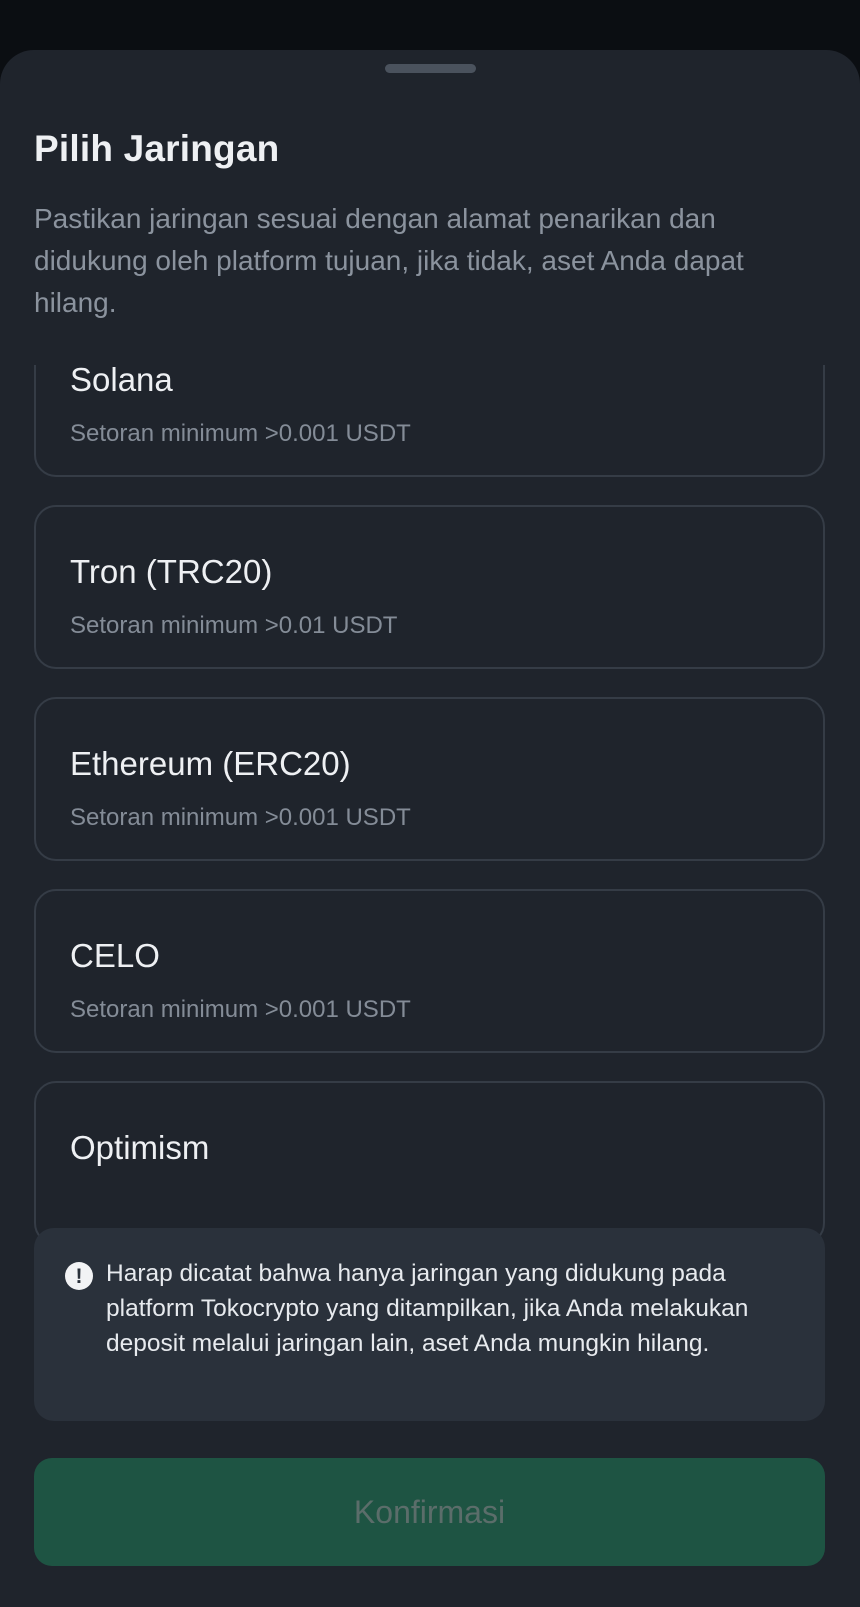 The height and width of the screenshot is (1607, 860). I want to click on network-option-solana: Solana Setoran minimum >0.001 USDT, so click(429, 421).